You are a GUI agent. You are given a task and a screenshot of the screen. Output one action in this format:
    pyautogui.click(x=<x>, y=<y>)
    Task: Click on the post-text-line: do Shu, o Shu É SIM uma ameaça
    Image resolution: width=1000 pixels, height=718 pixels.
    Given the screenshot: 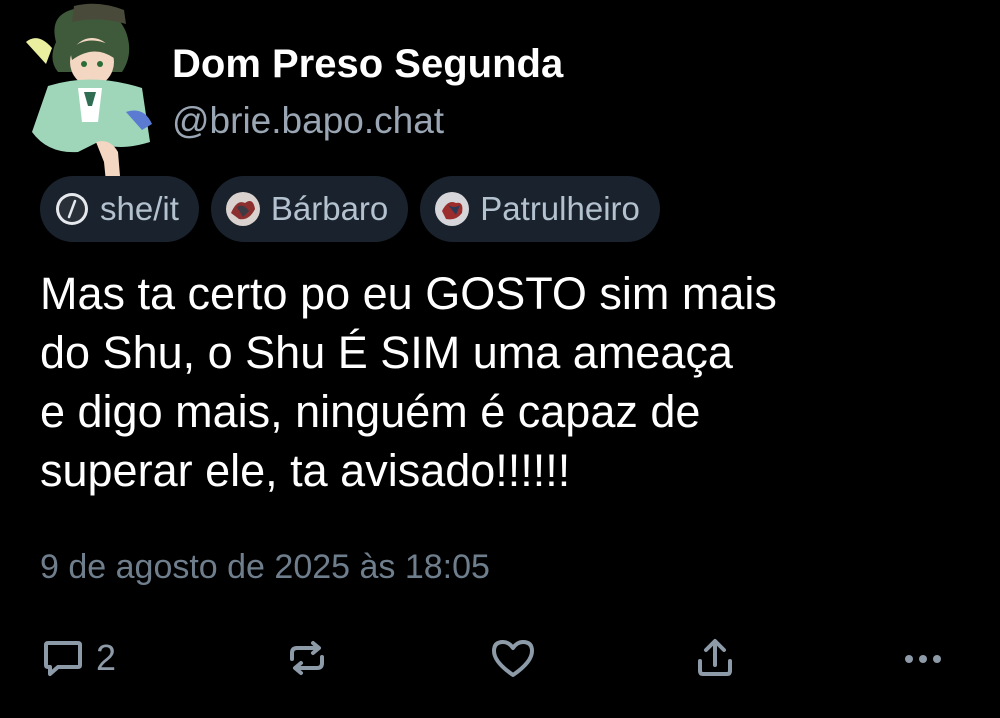 What is the action you would take?
    pyautogui.click(x=386, y=352)
    